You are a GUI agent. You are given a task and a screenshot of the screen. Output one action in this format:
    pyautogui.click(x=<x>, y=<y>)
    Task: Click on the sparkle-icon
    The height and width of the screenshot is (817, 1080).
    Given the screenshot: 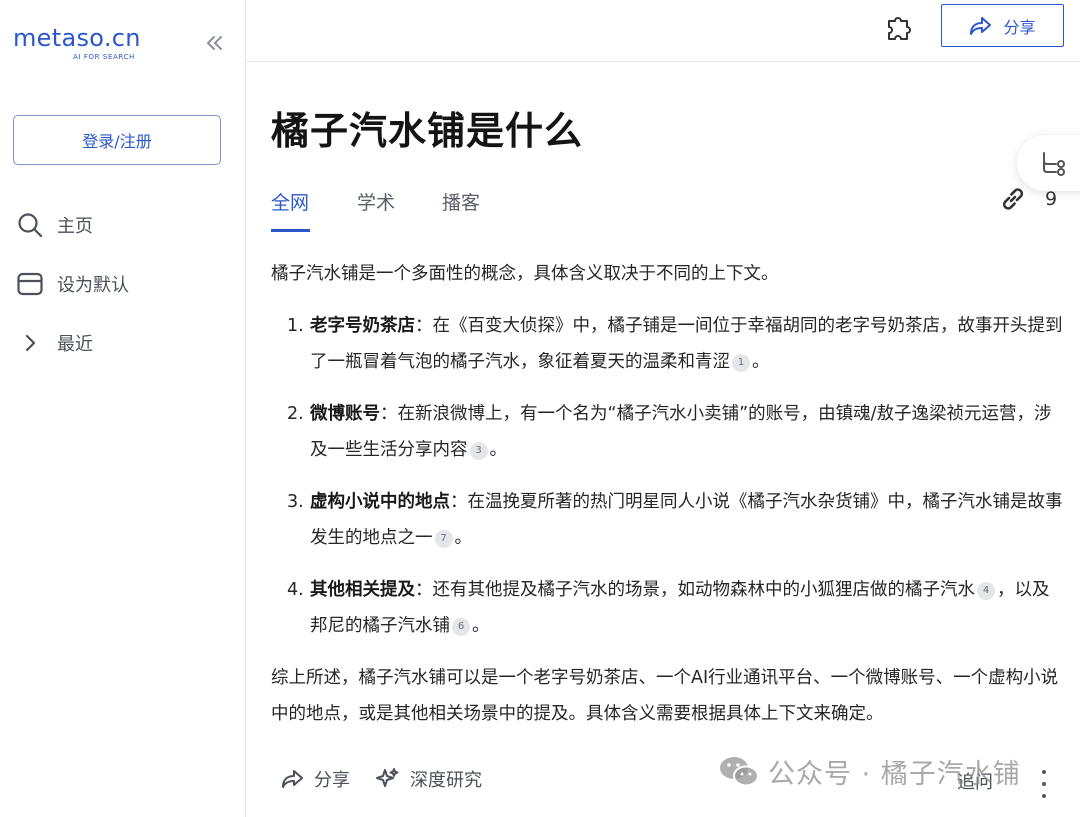 What is the action you would take?
    pyautogui.click(x=387, y=777)
    